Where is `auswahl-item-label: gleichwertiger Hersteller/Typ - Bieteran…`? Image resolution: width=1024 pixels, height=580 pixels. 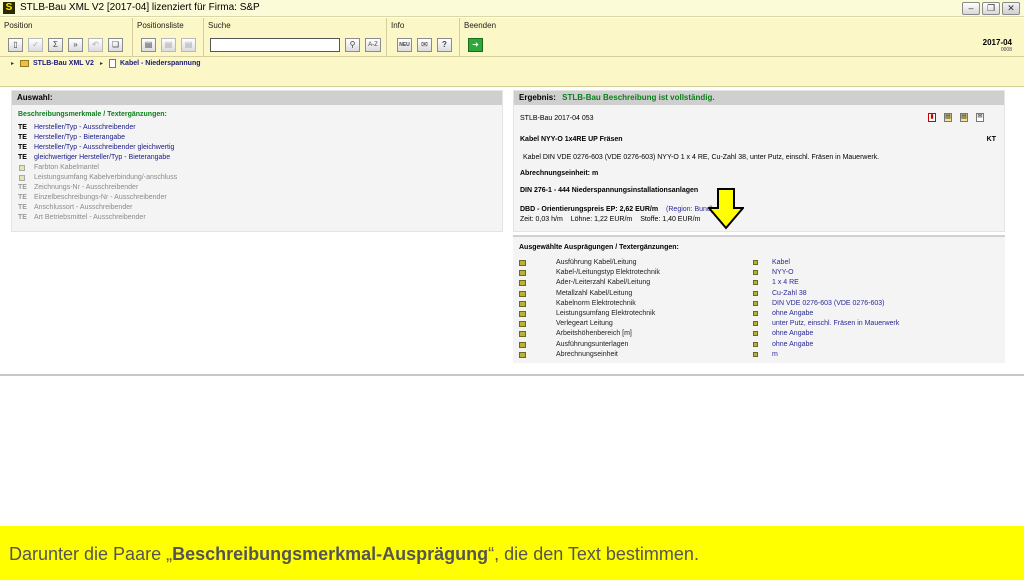
auswahl-item-label: gleichwertiger Hersteller/Typ - Bieteran… is located at coordinates (102, 157).